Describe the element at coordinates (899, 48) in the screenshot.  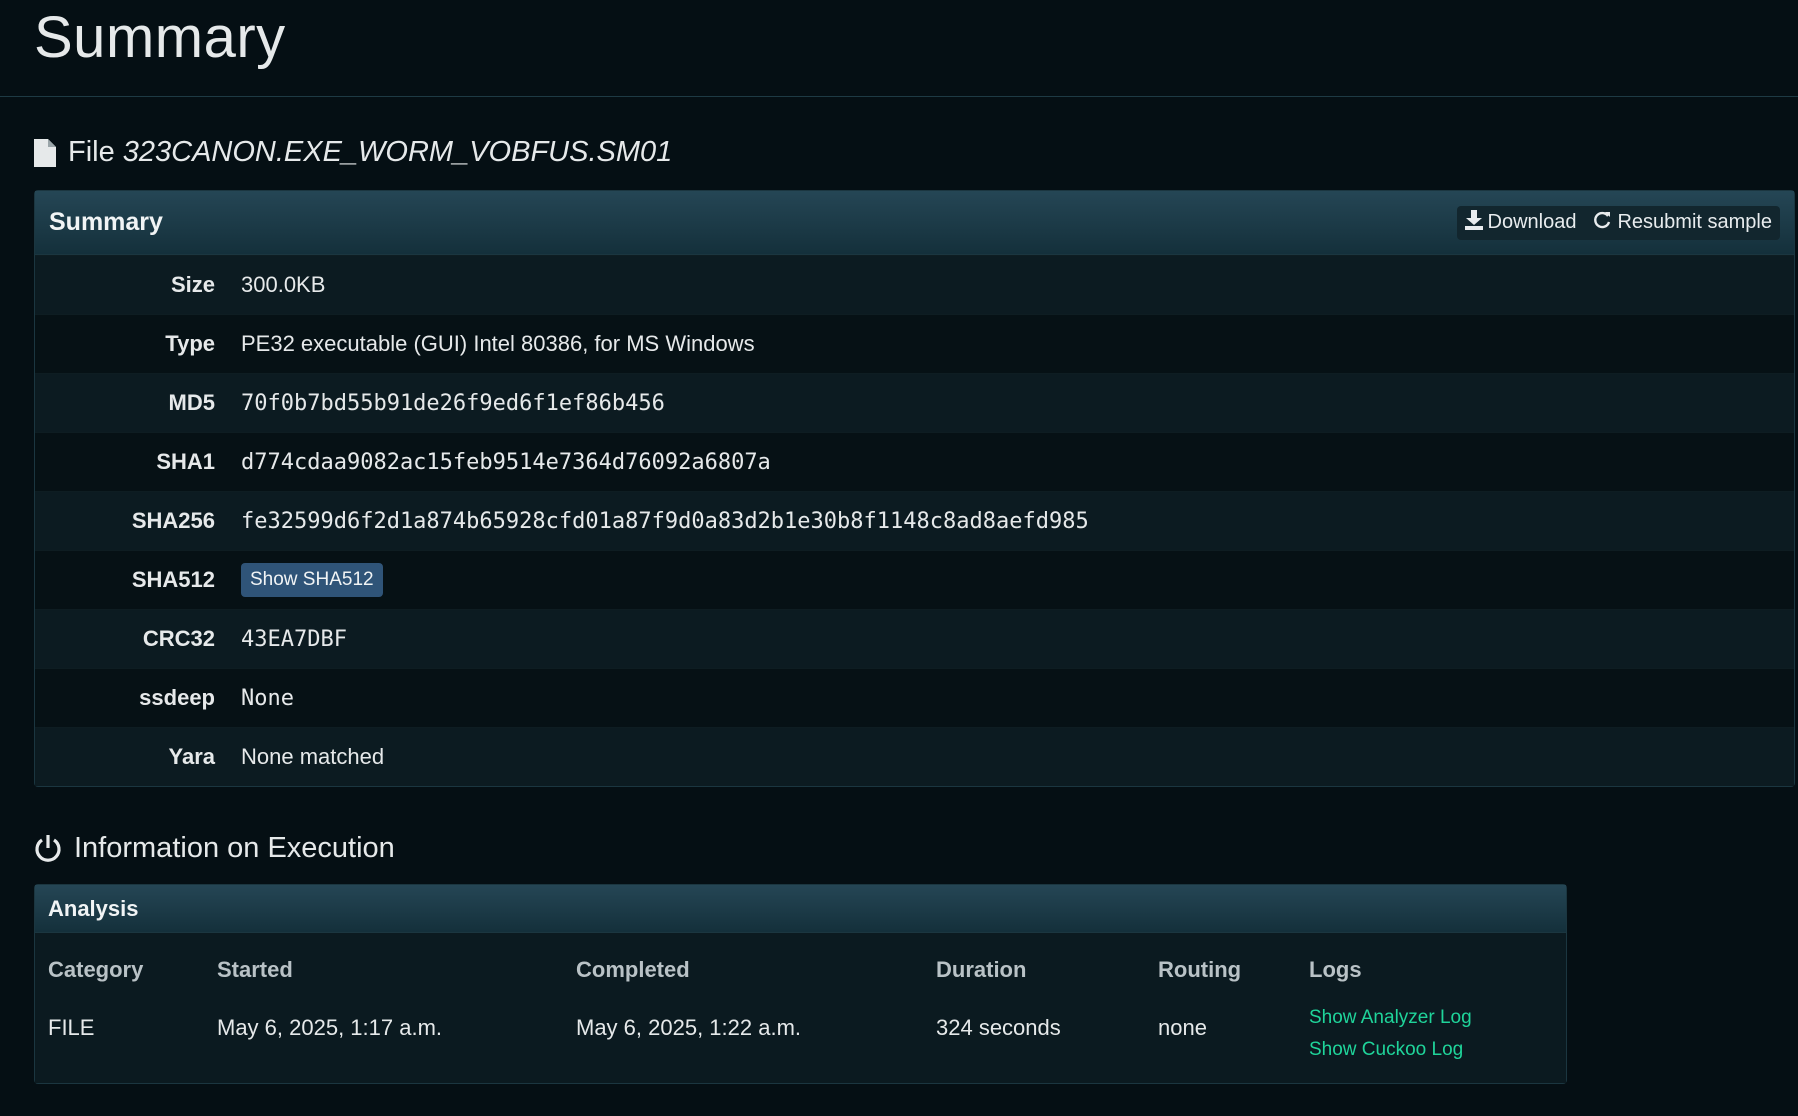
I see `page-header: Summary` at that location.